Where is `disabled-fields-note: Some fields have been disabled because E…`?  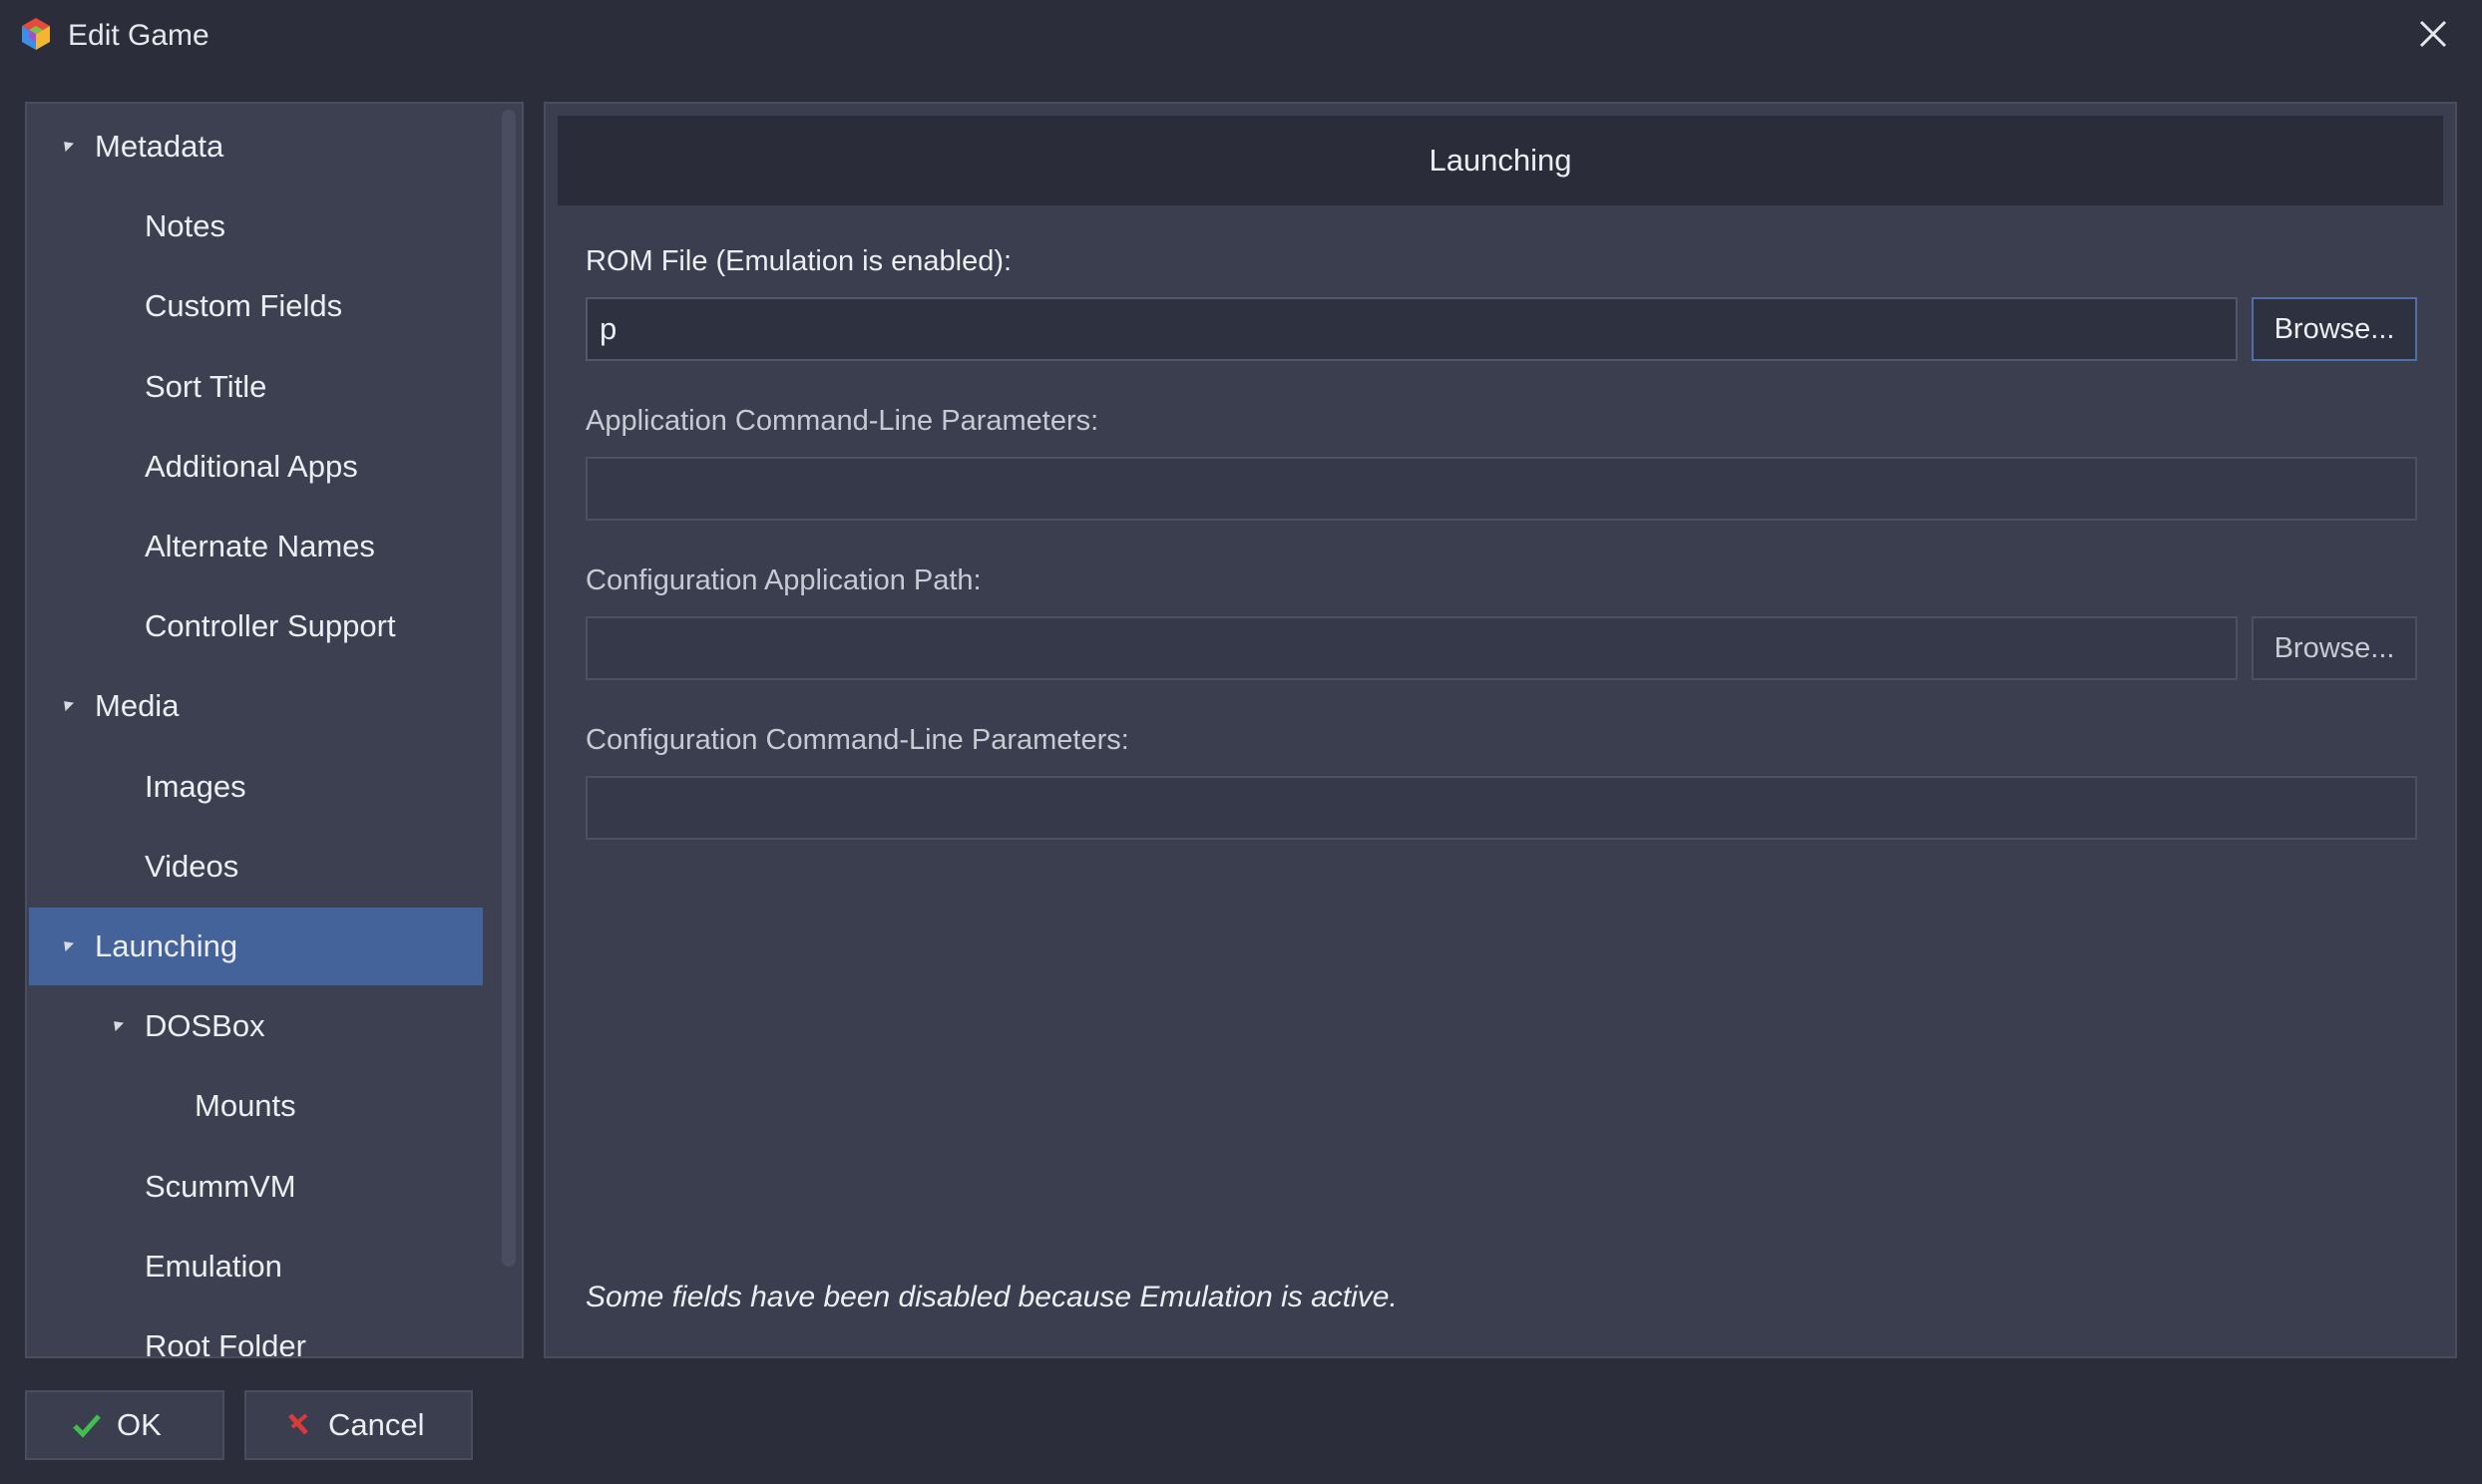
disabled-fields-note: Some fields have been disabled because E… is located at coordinates (992, 1297).